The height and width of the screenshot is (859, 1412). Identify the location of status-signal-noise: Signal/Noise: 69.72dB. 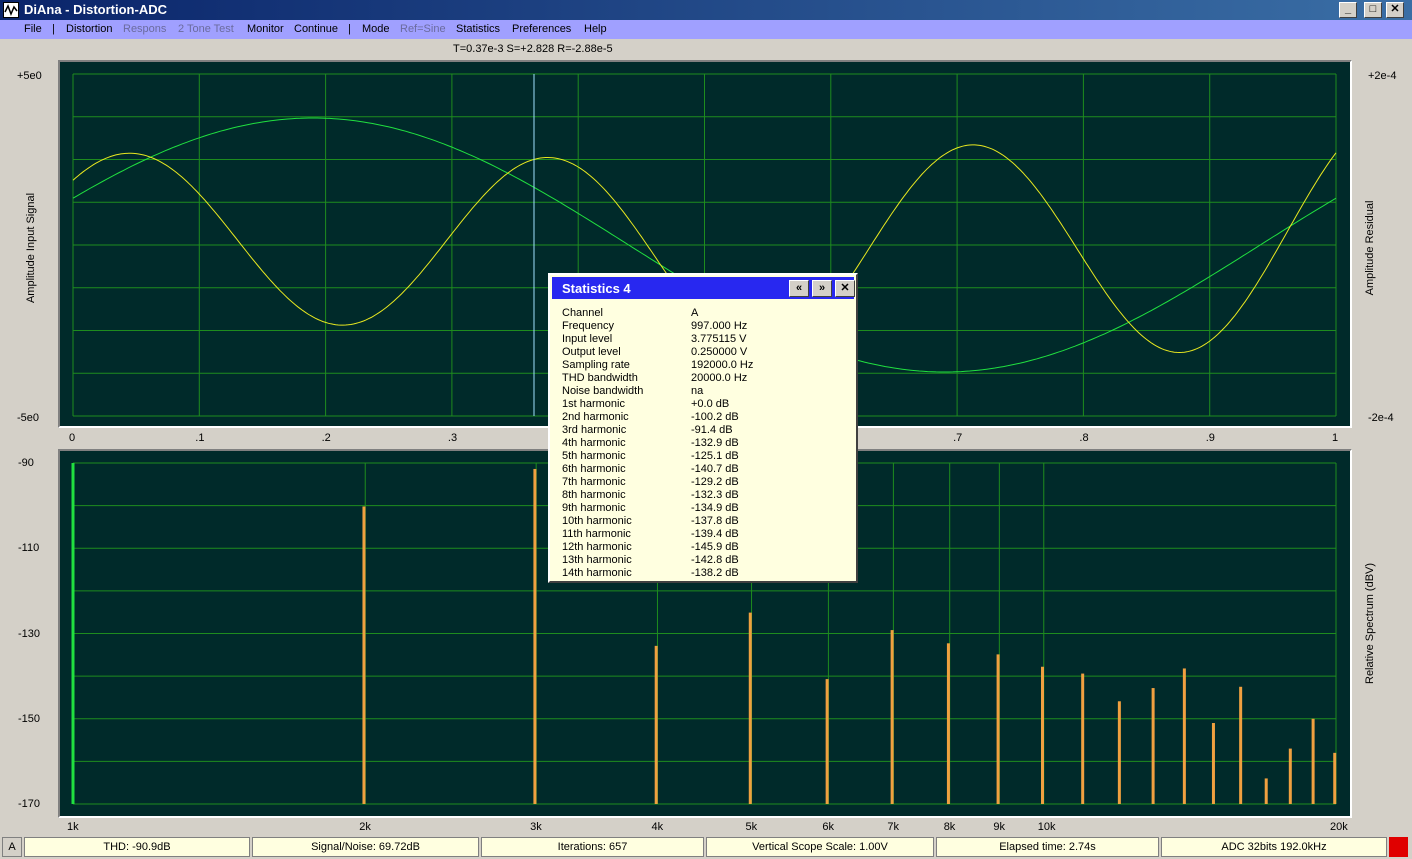
(365, 847).